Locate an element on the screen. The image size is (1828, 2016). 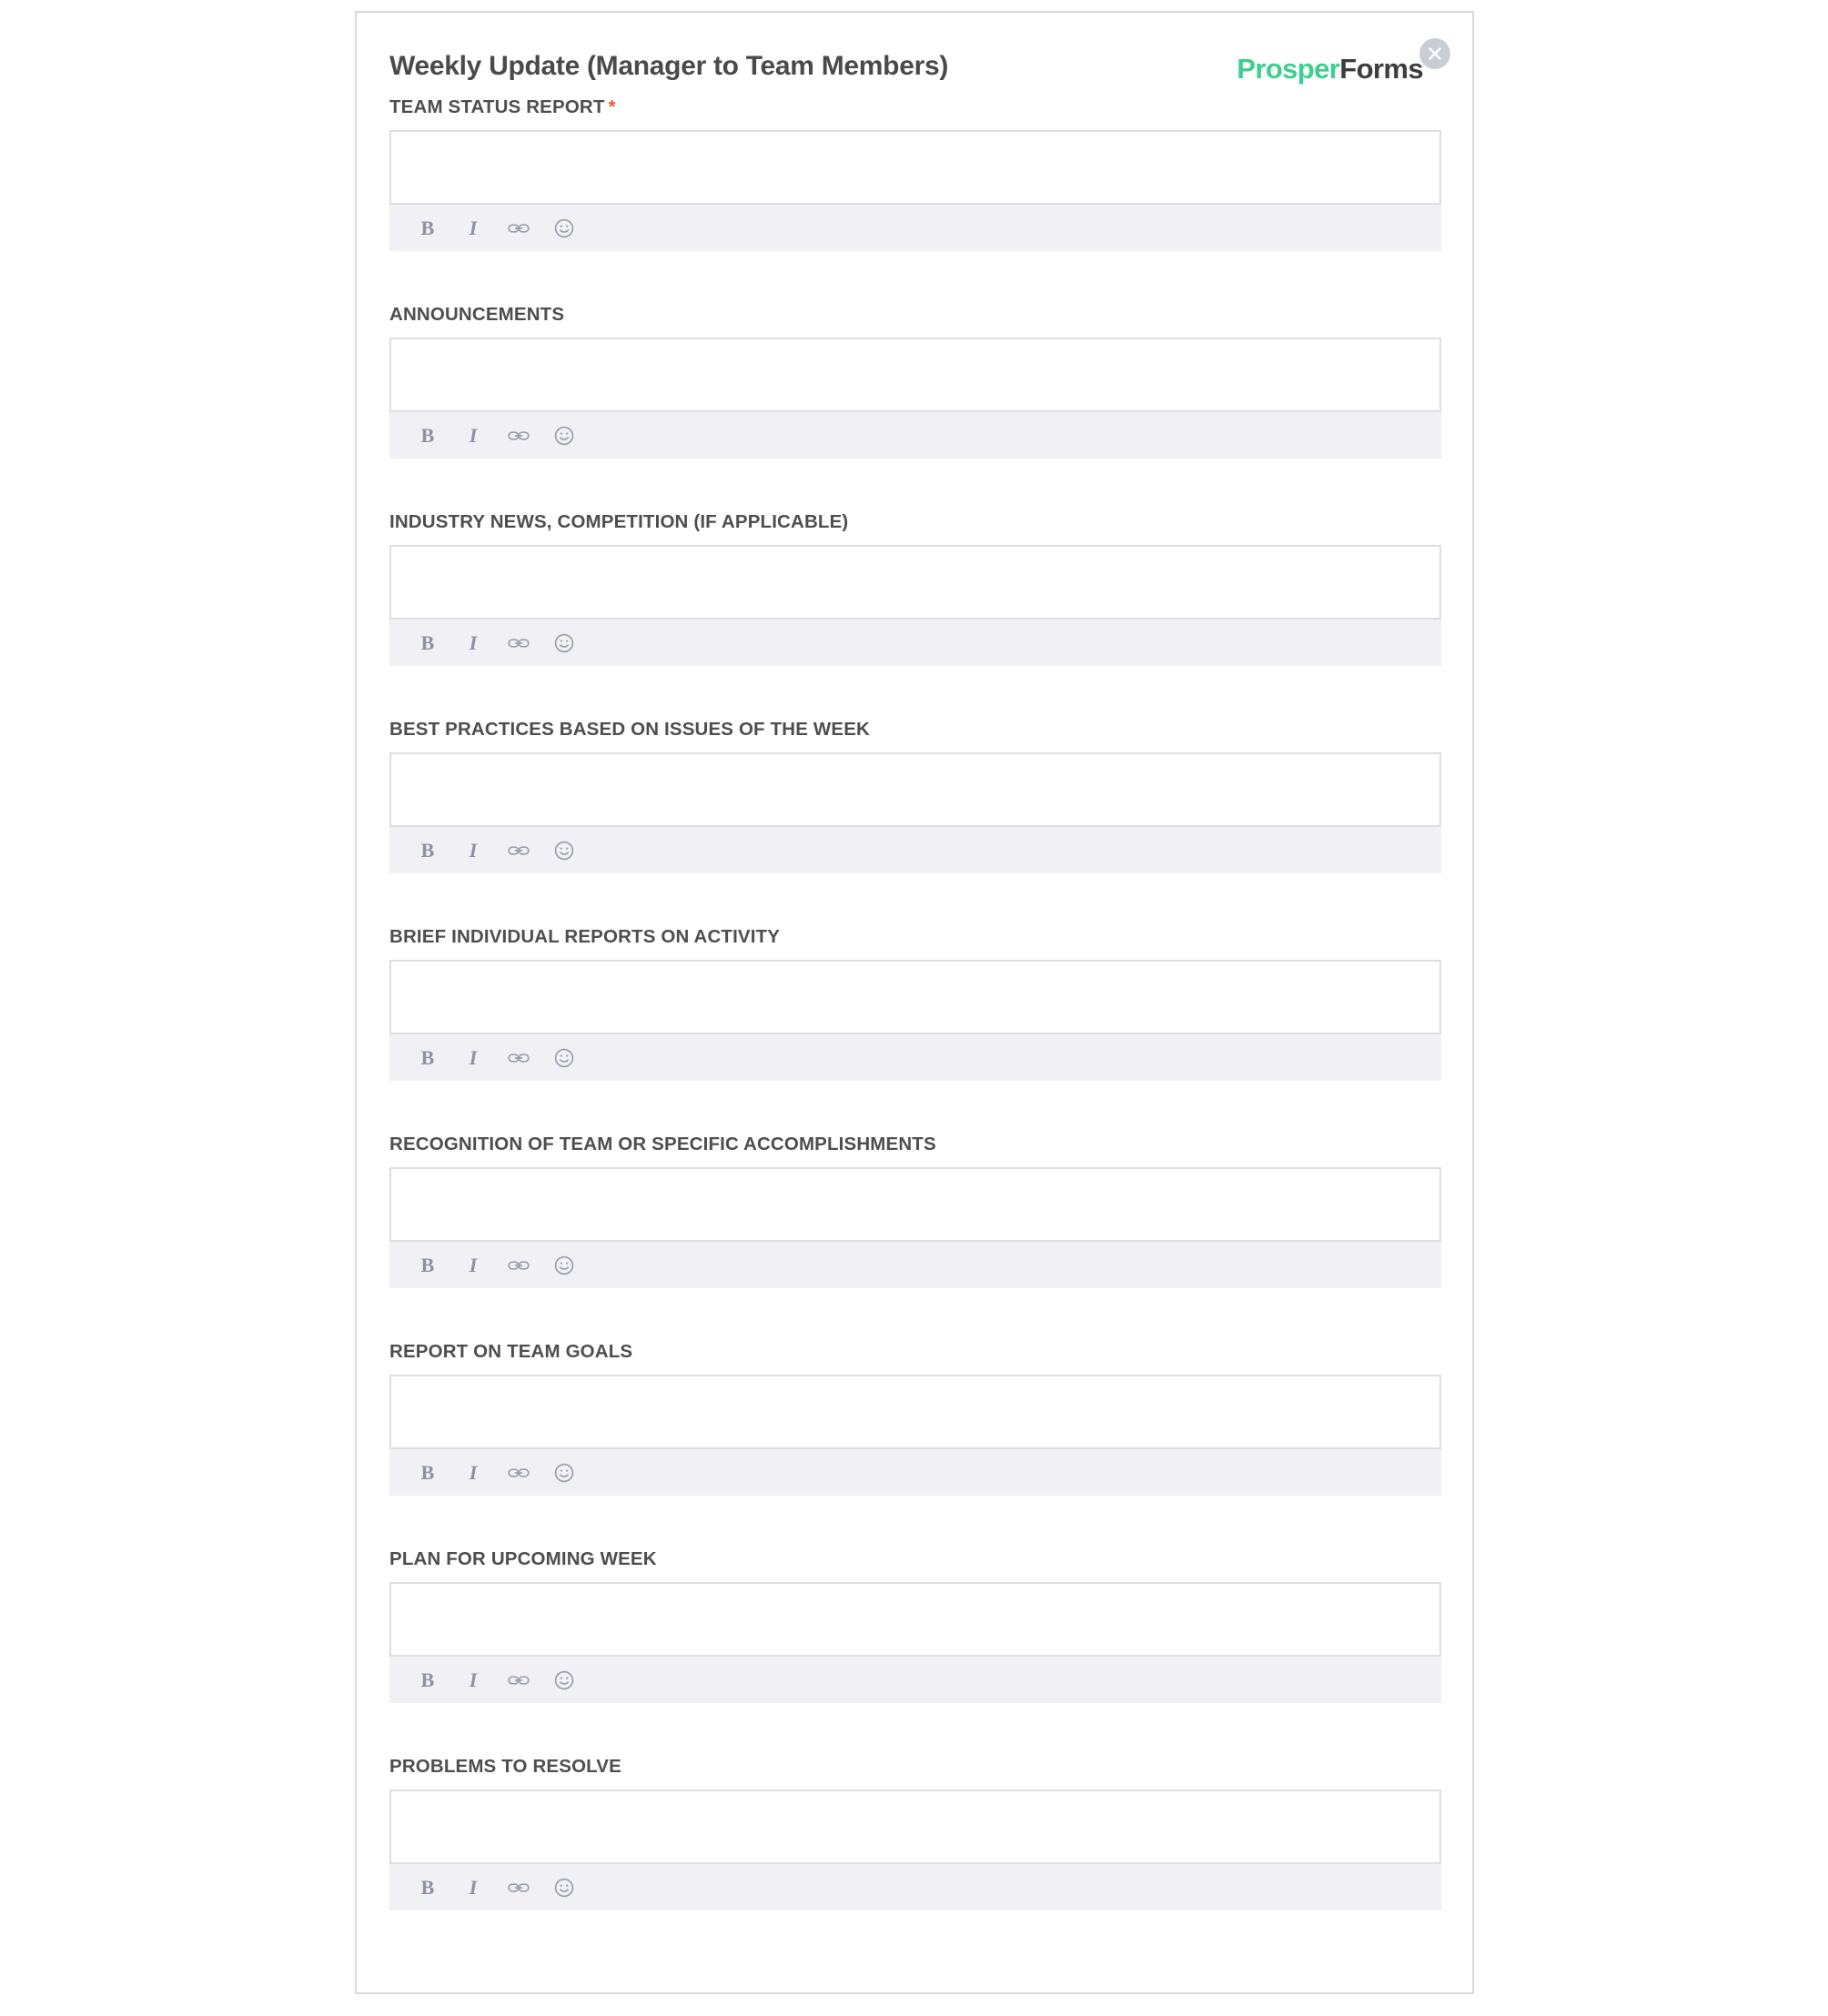
field-label: BRIEF INDIVIDUAL REPORTS ON ACTIVITY is located at coordinates (914, 937).